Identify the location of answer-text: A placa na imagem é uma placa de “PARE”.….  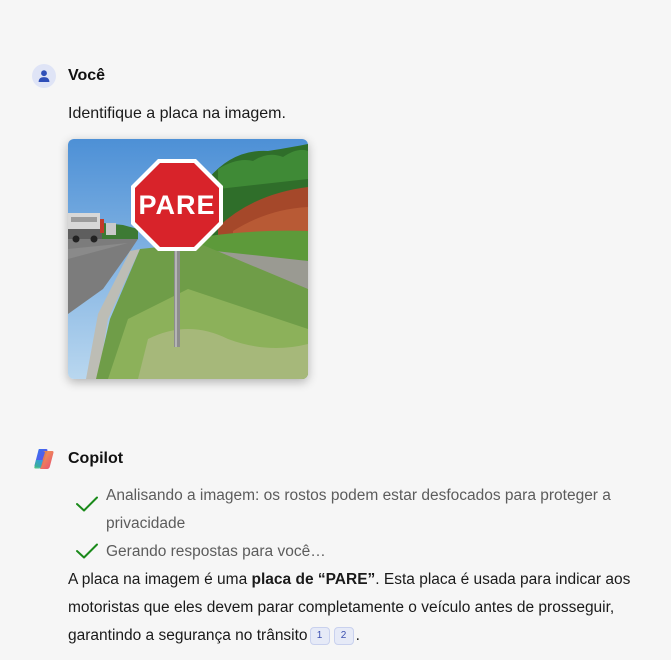
(350, 608).